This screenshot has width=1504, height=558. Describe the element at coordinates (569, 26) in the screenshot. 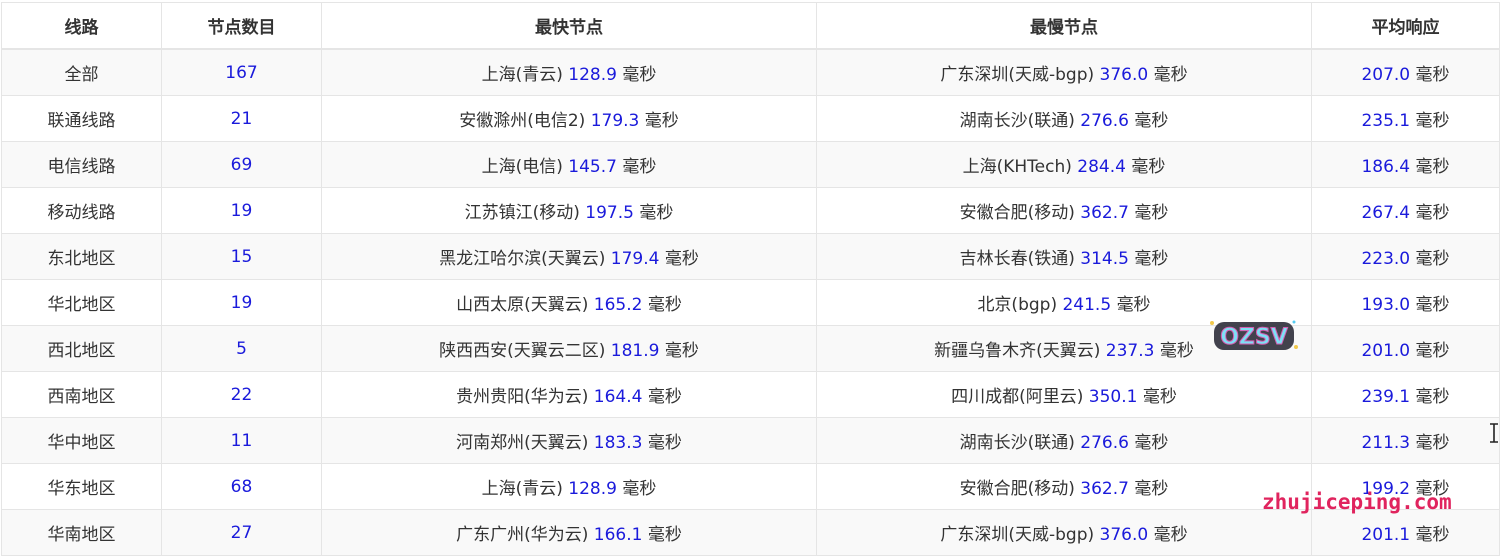

I see `header-fastest-node: 最快节点` at that location.